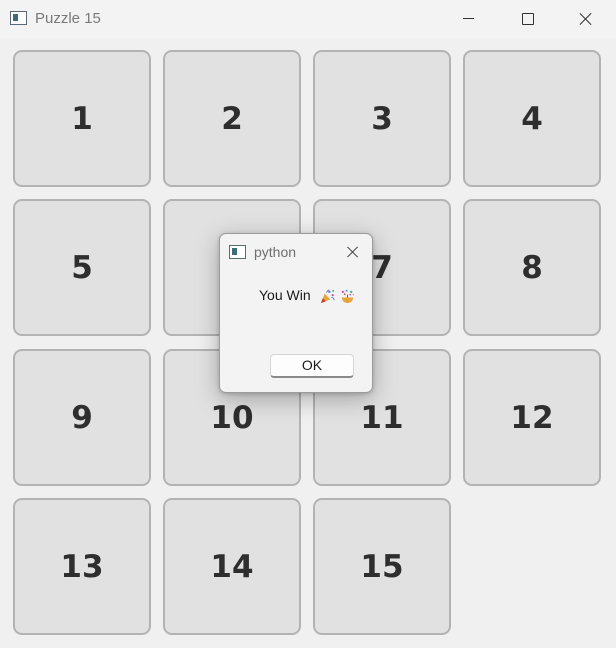  I want to click on close-button, so click(586, 19).